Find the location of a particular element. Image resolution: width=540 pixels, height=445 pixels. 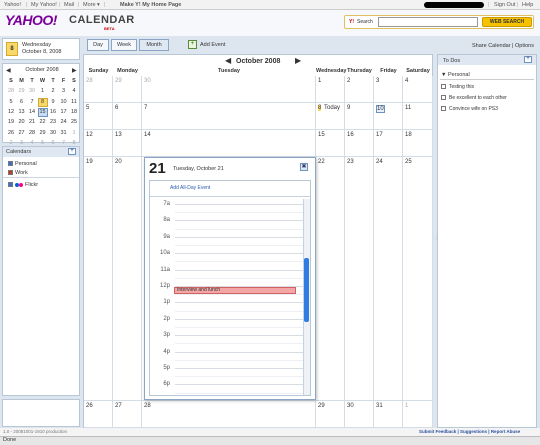

todo-item: Testing this is located at coordinates (457, 87).